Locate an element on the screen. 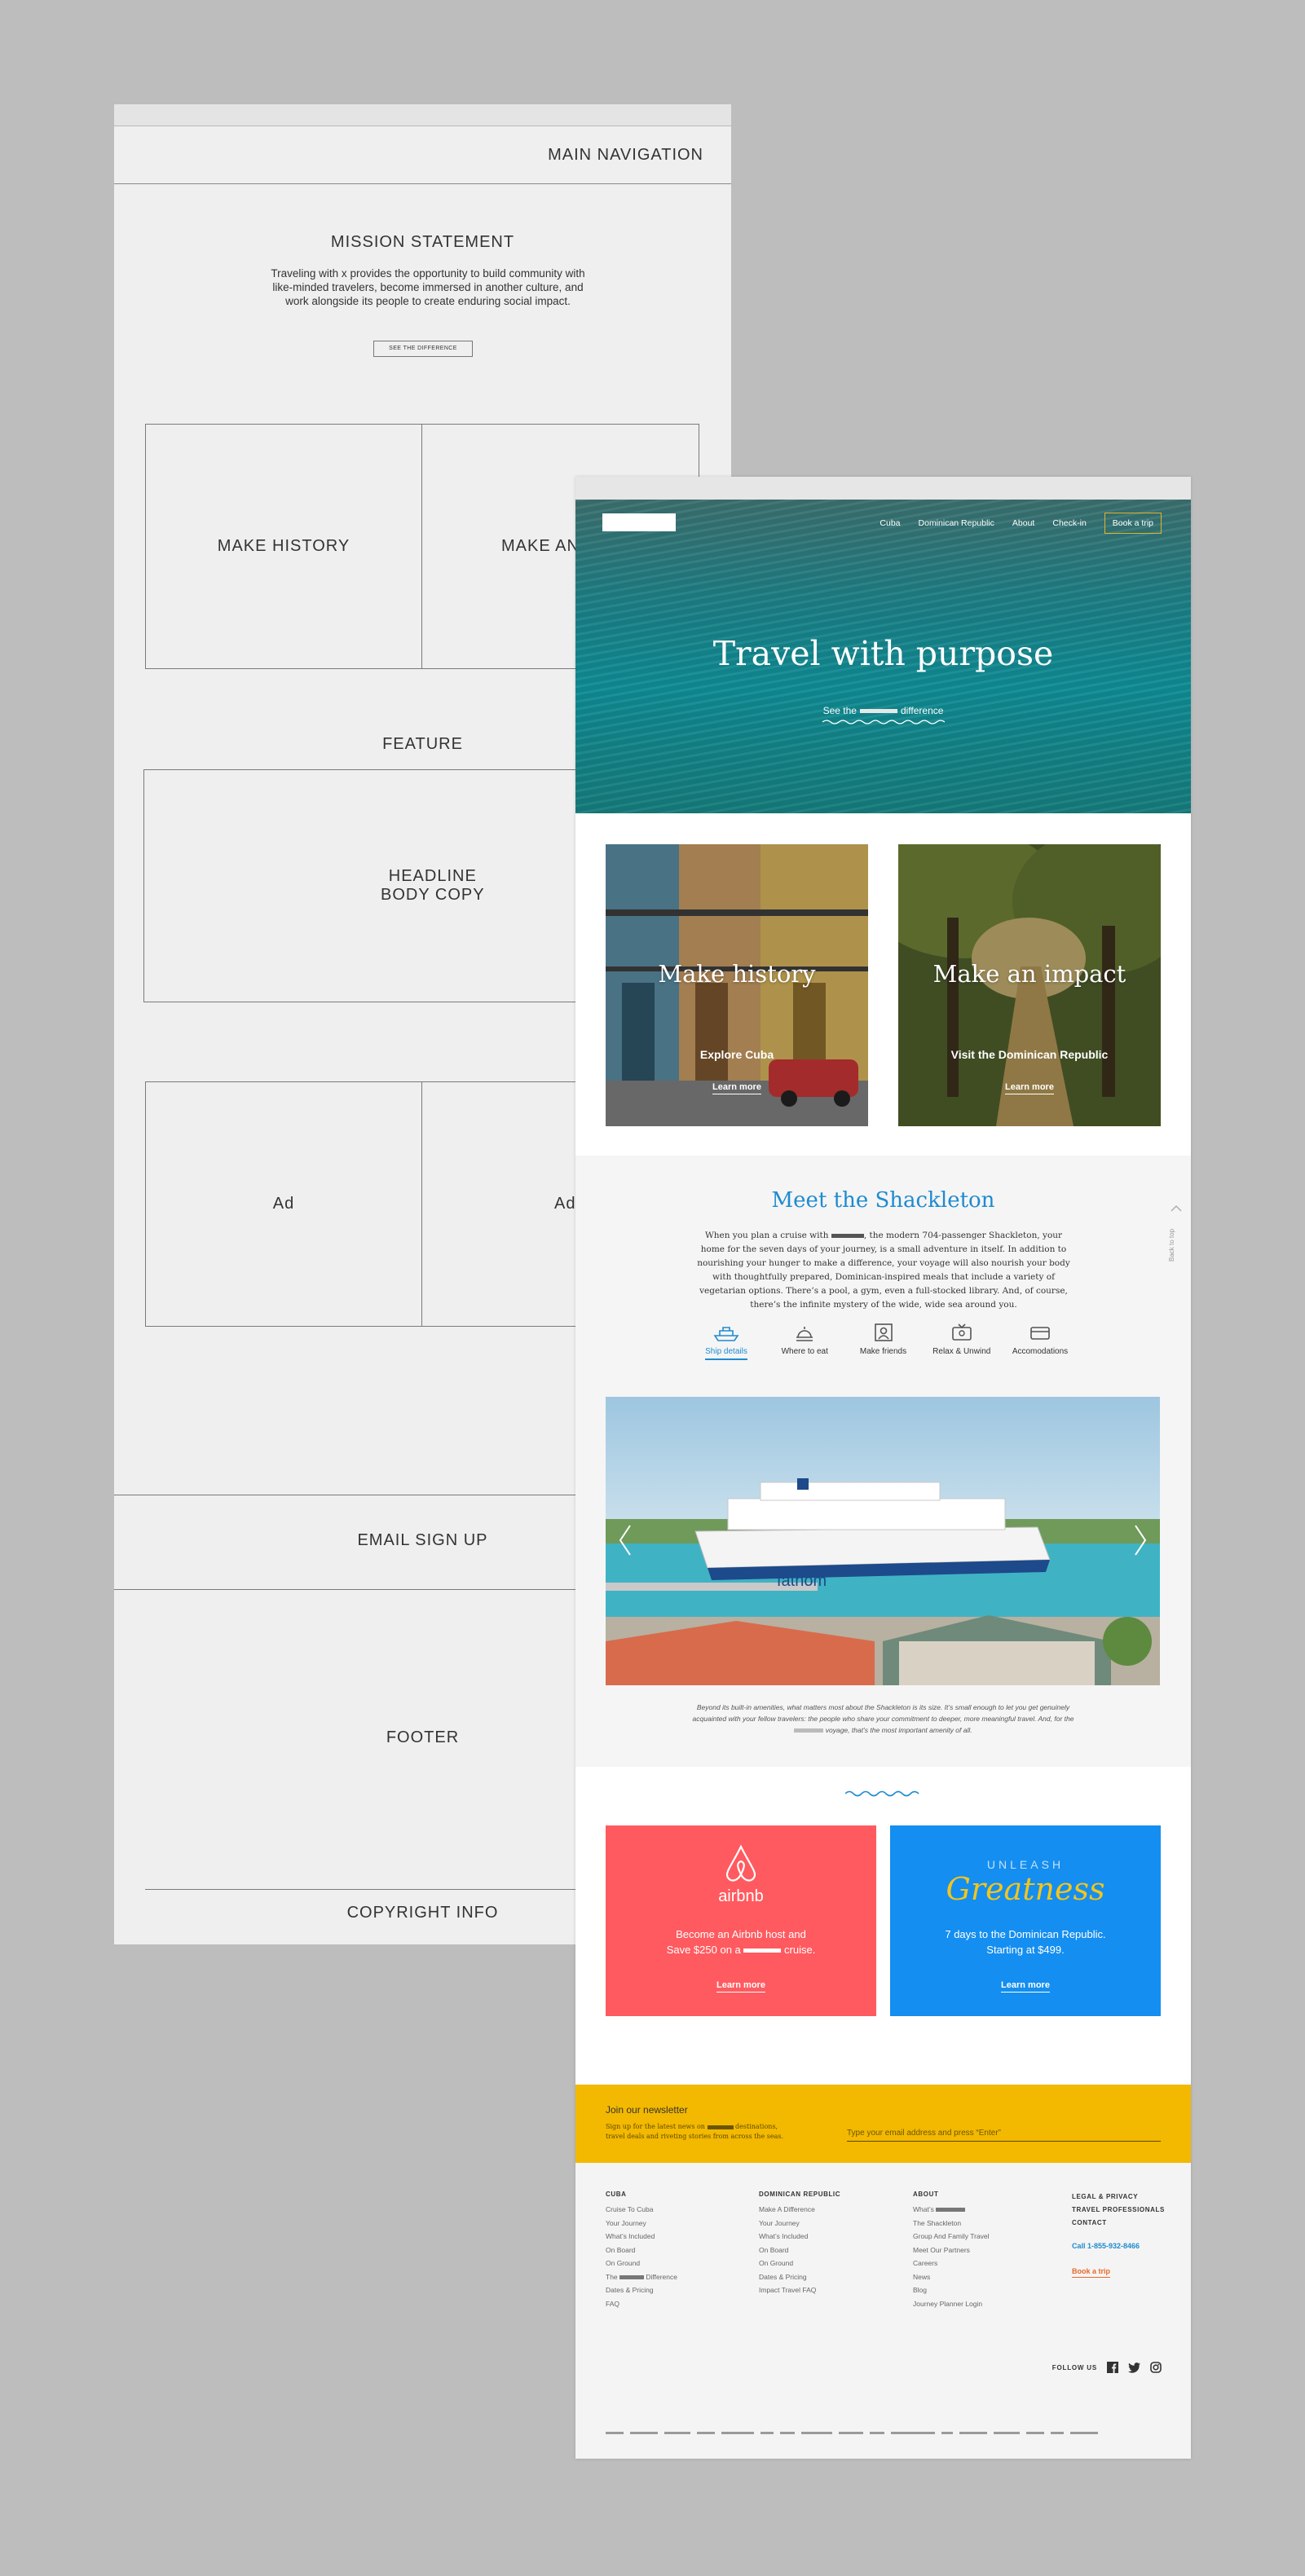 Image resolution: width=1305 pixels, height=2576 pixels. tab-make-friends: Make friends is located at coordinates (883, 1339).